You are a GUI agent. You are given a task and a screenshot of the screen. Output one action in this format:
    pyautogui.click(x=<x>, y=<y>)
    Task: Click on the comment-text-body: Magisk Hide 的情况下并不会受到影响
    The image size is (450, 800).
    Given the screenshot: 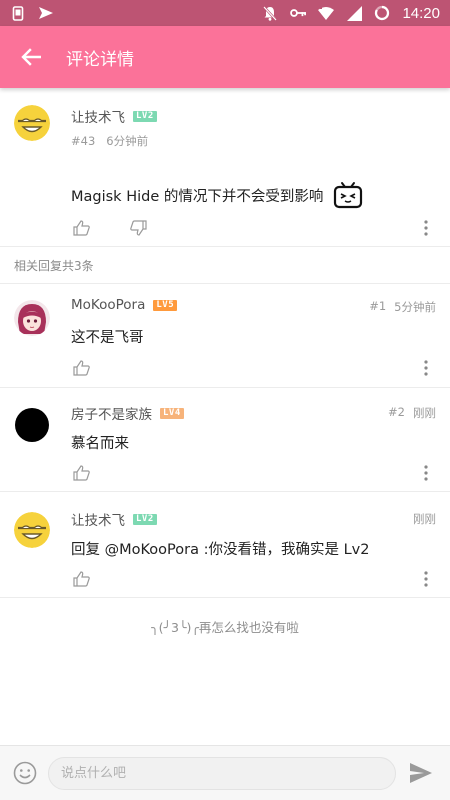 What is the action you would take?
    pyautogui.click(x=197, y=196)
    